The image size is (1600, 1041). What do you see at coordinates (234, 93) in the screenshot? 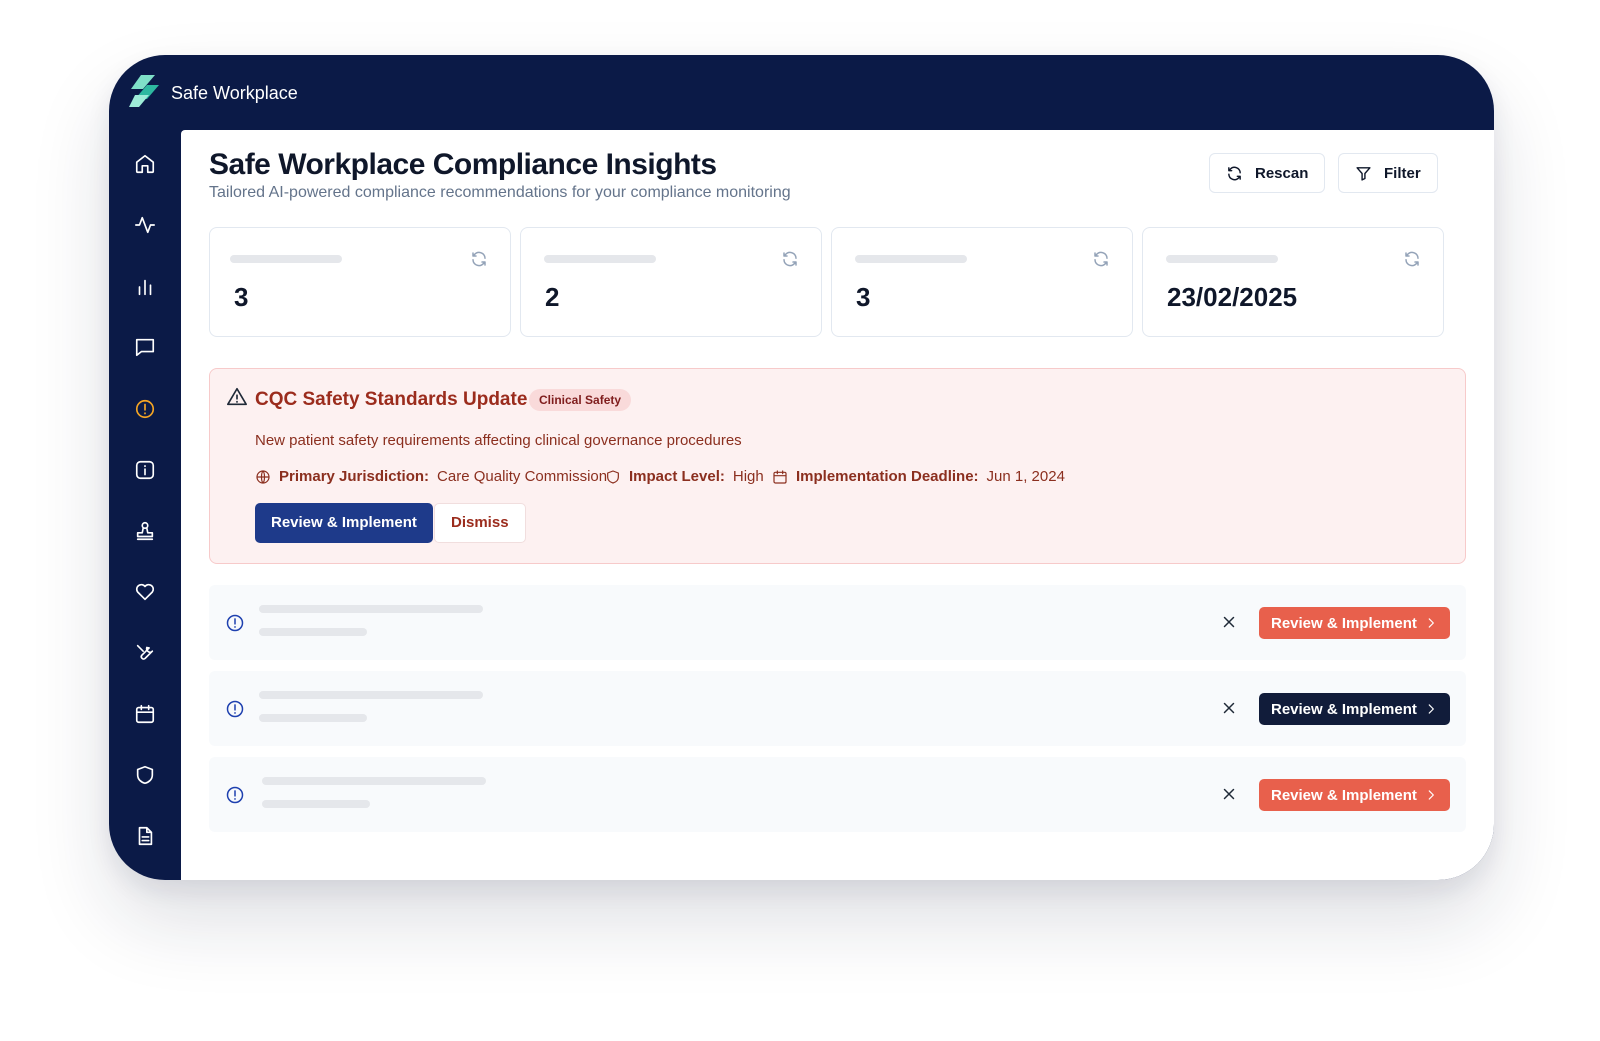
I see `app-title: Safe Workplace` at bounding box center [234, 93].